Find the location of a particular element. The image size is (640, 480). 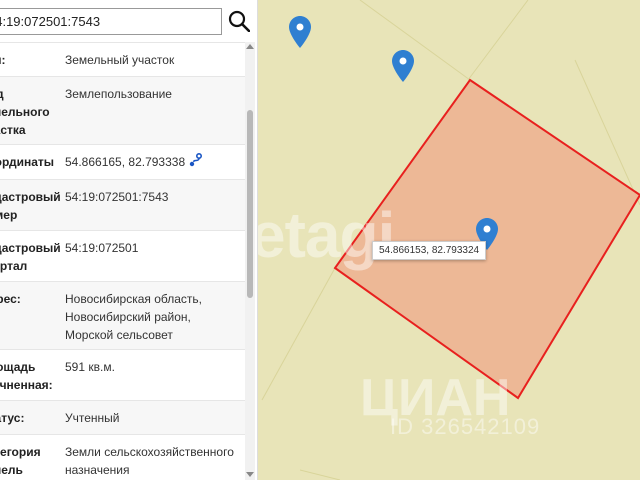

panel-scrollbar is located at coordinates (250, 261).